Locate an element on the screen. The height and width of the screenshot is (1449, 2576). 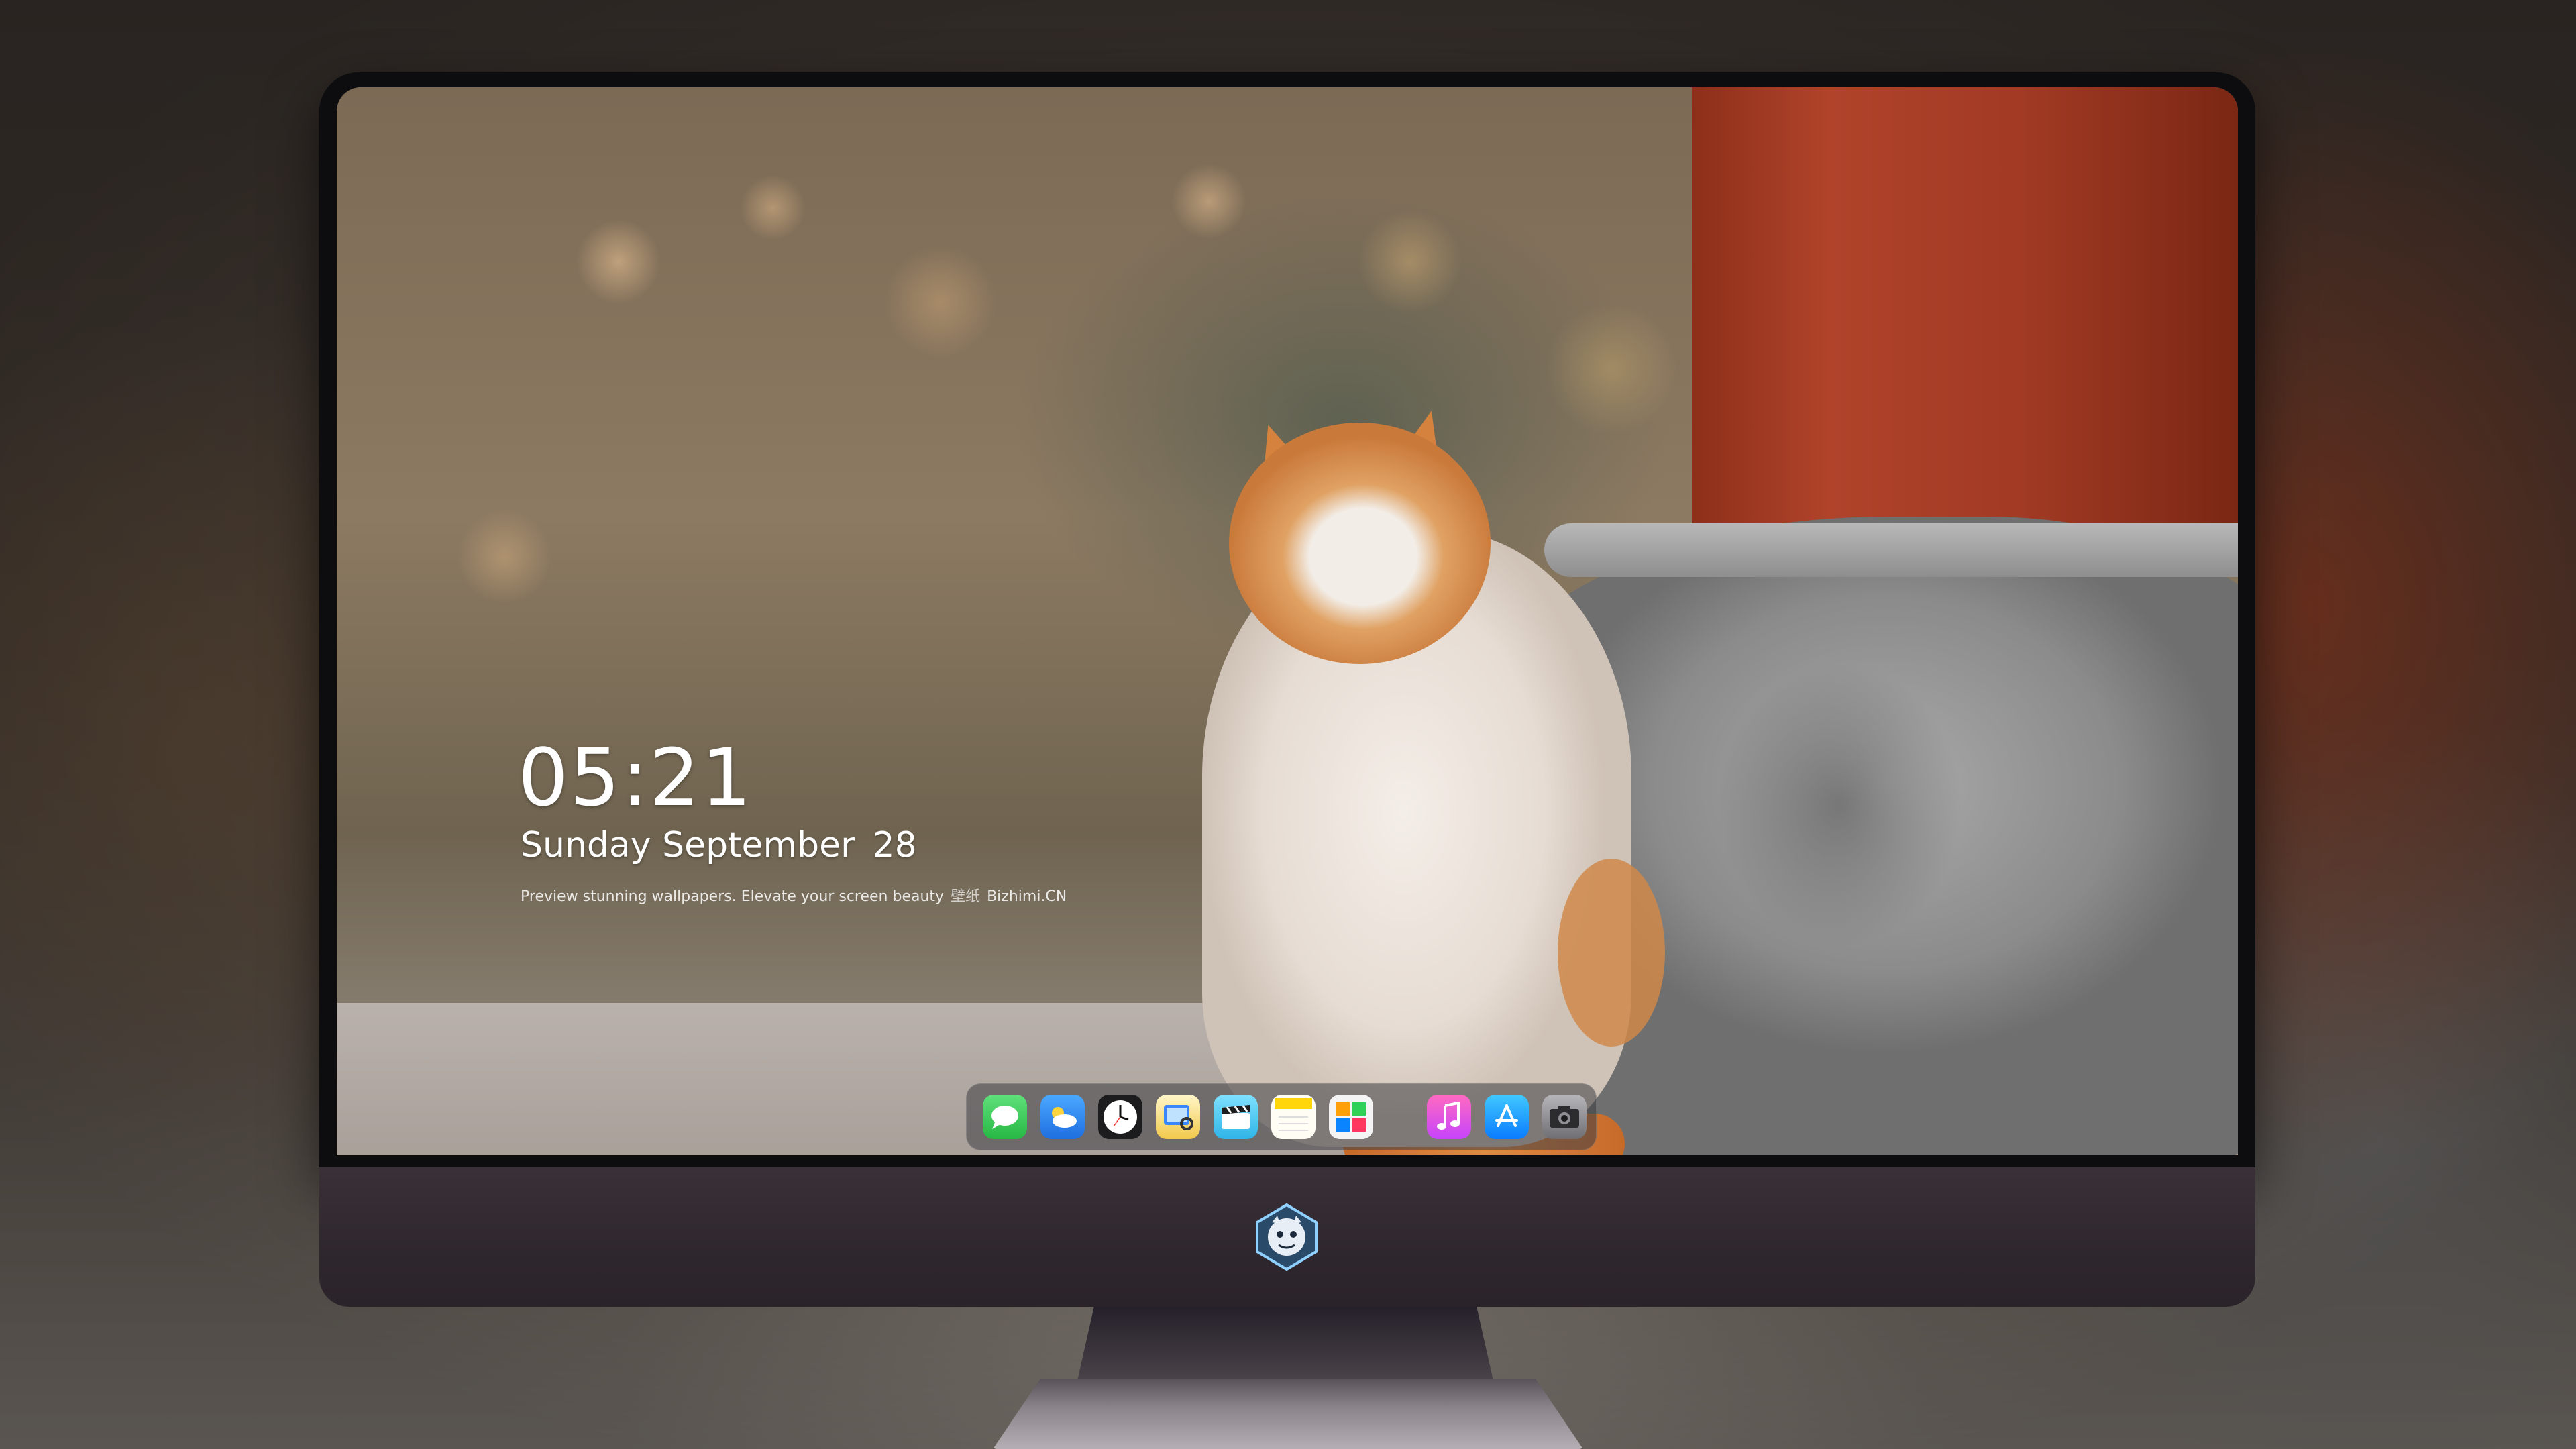
lock-screen-date: Sunday September 28 is located at coordinates (719, 845).